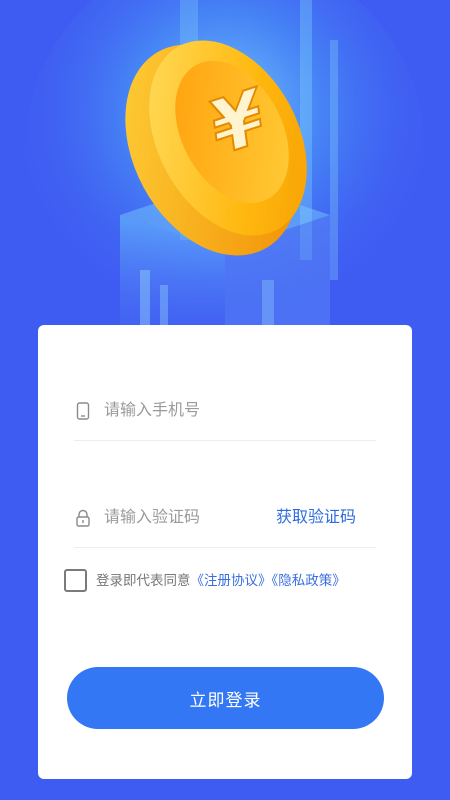 The image size is (450, 800). I want to click on agreement-prefix: 登录即代表同意, so click(143, 581).